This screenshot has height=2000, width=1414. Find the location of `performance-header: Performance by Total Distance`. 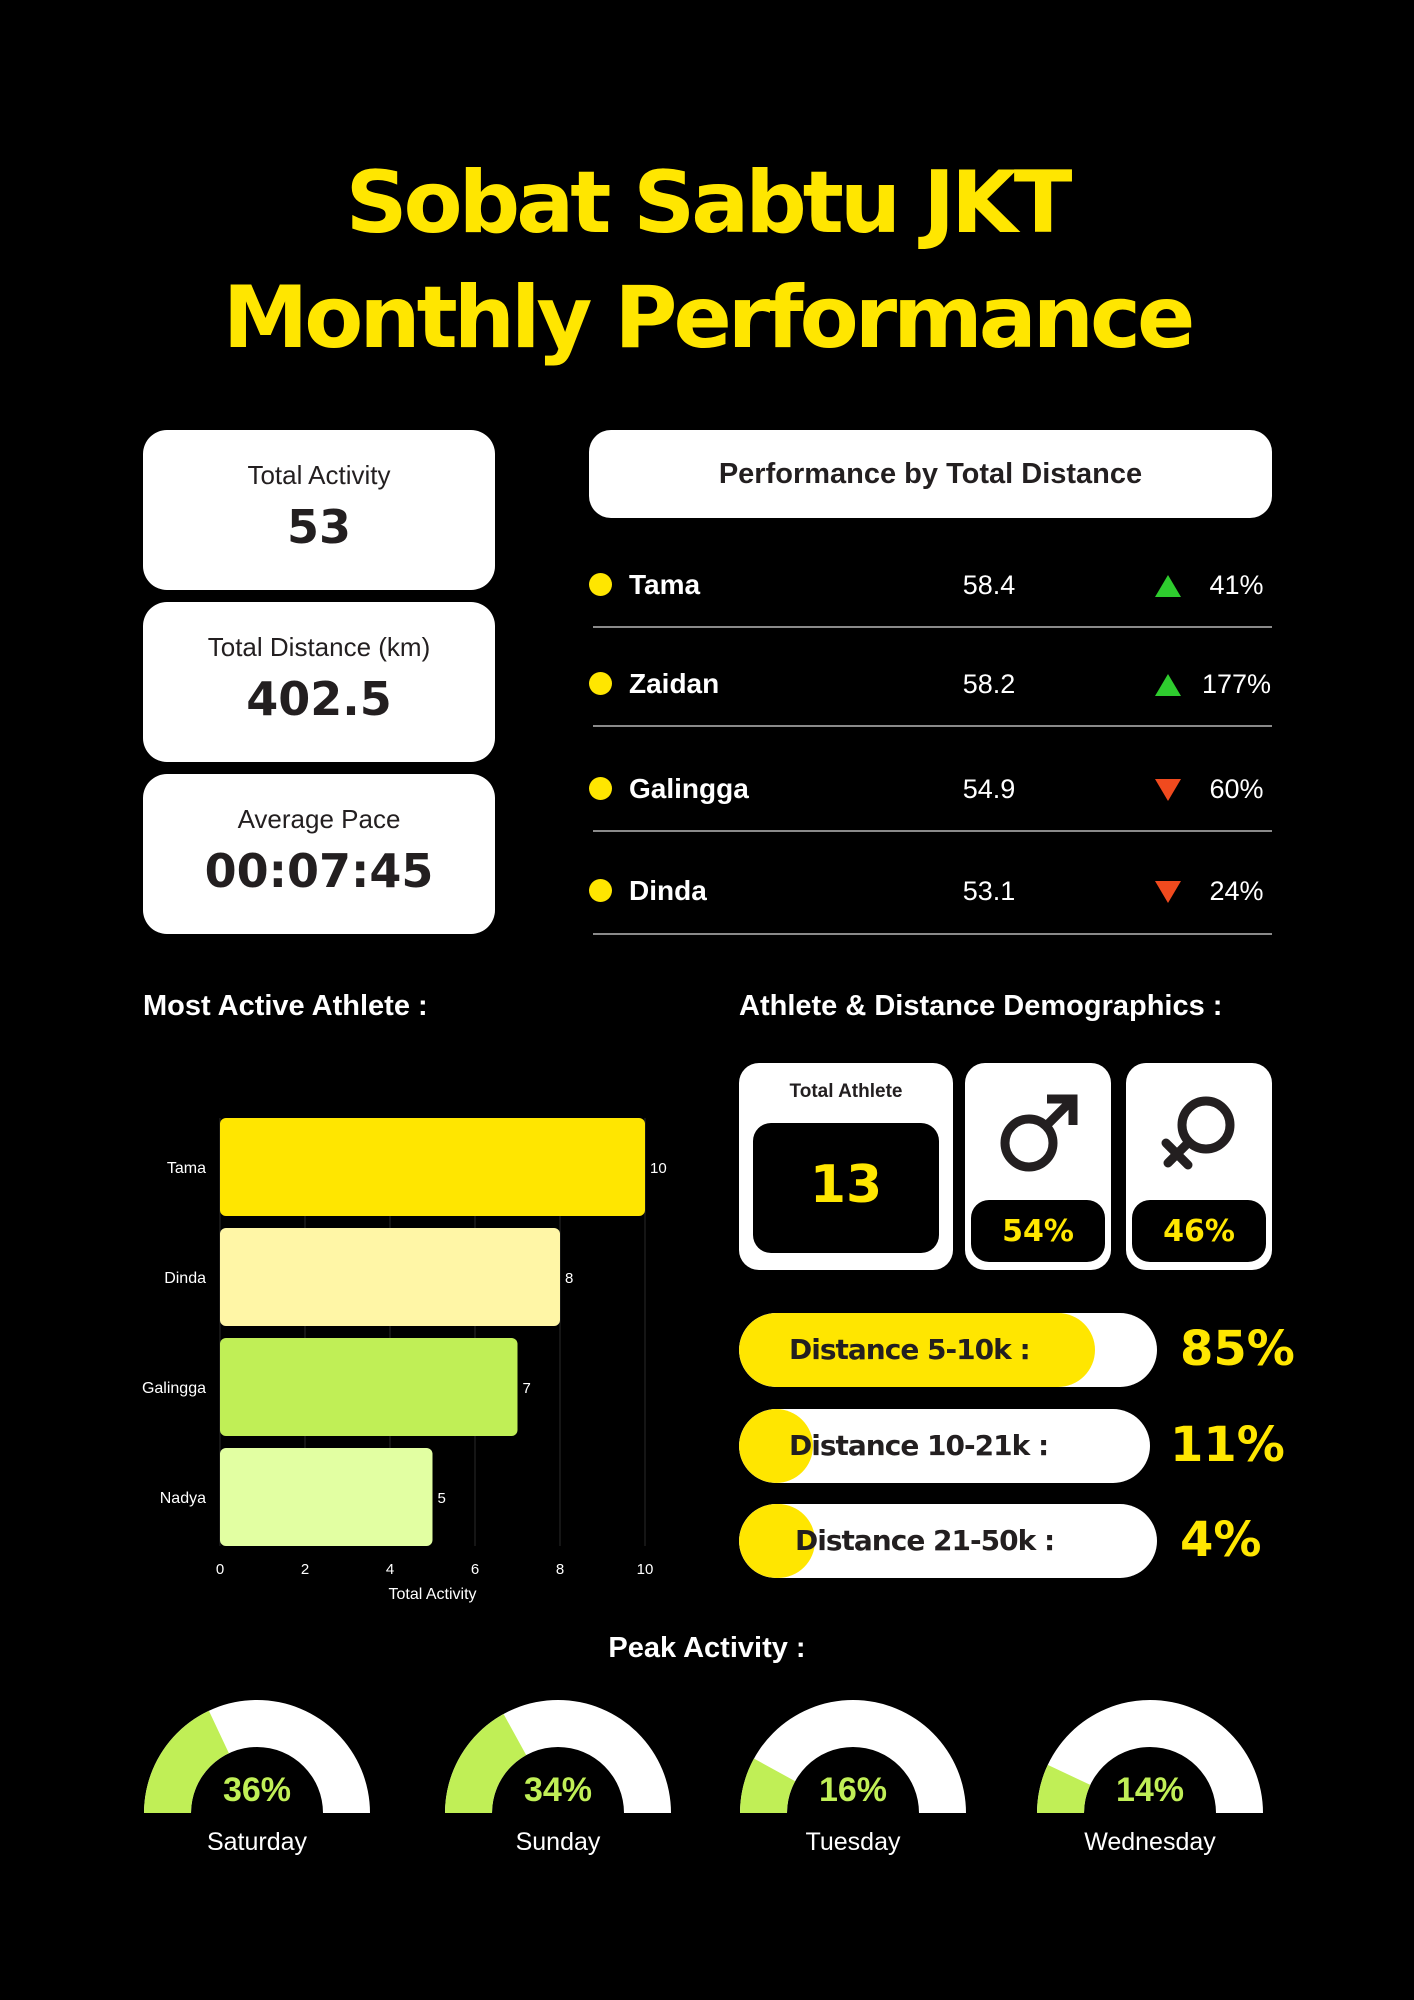

performance-header: Performance by Total Distance is located at coordinates (930, 474).